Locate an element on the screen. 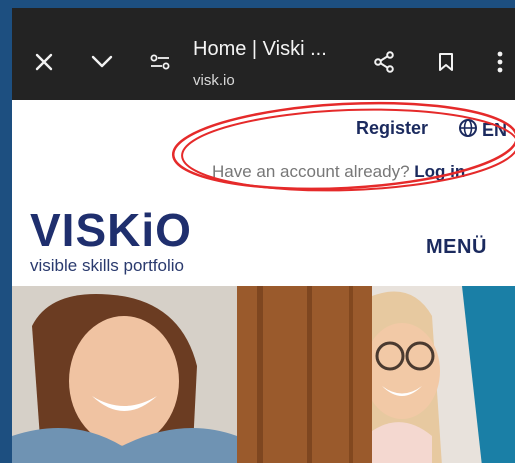 The height and width of the screenshot is (463, 515). account-prompt: Have an account already? is located at coordinates (311, 171).